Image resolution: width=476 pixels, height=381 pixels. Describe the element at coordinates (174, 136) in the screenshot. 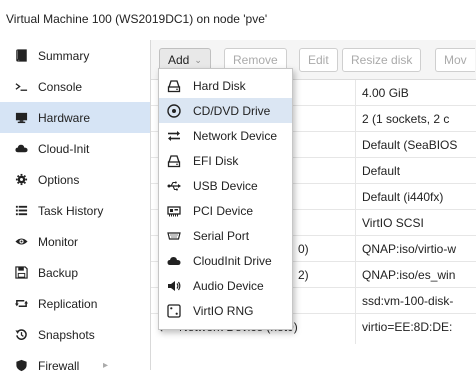

I see `network-exchange-icon` at that location.